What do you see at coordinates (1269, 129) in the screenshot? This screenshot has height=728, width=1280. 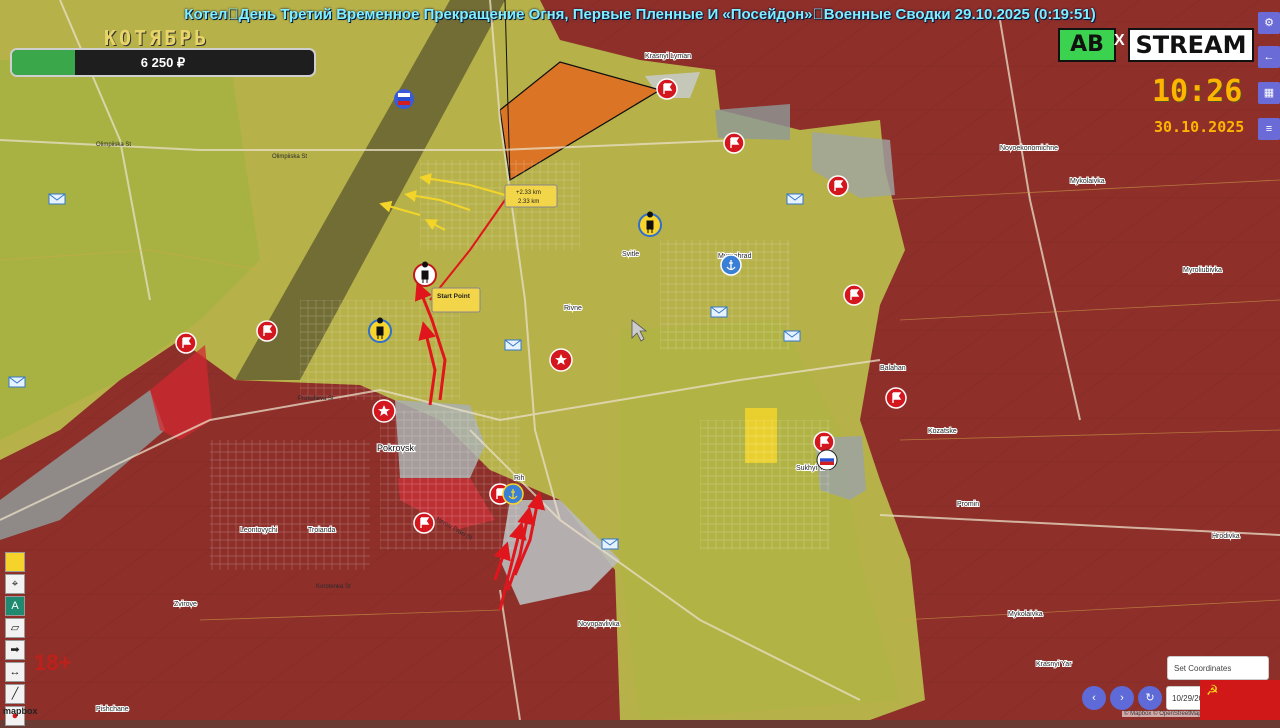 I see `menu-button: ≡` at bounding box center [1269, 129].